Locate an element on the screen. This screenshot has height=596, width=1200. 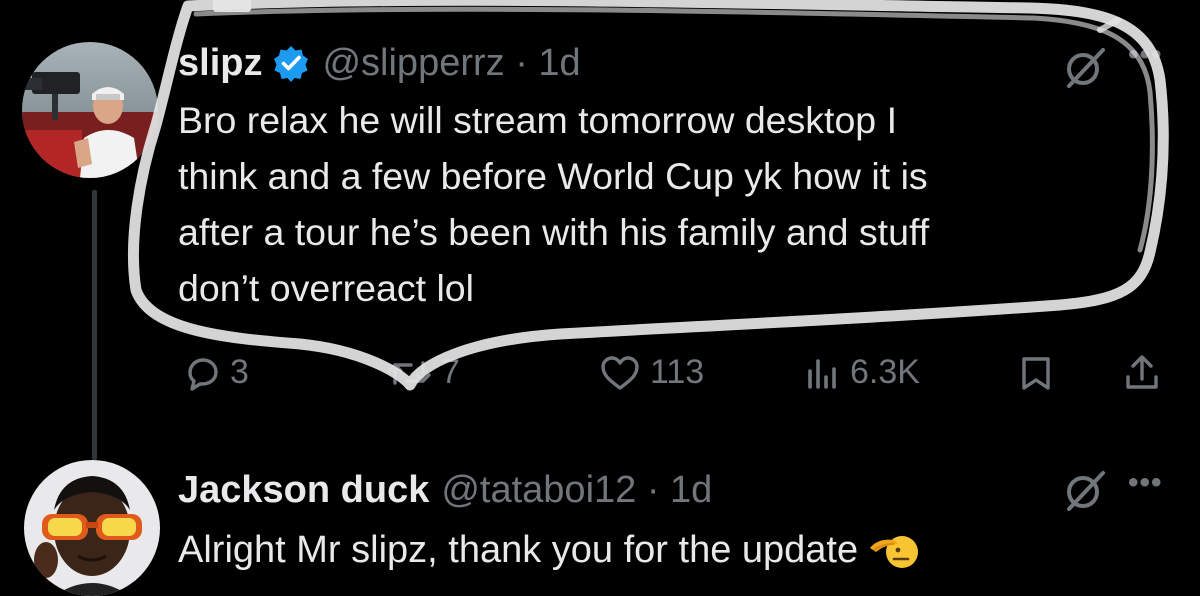
tweet-action-bar: 3 7 113 6.3K is located at coordinates (600, 372).